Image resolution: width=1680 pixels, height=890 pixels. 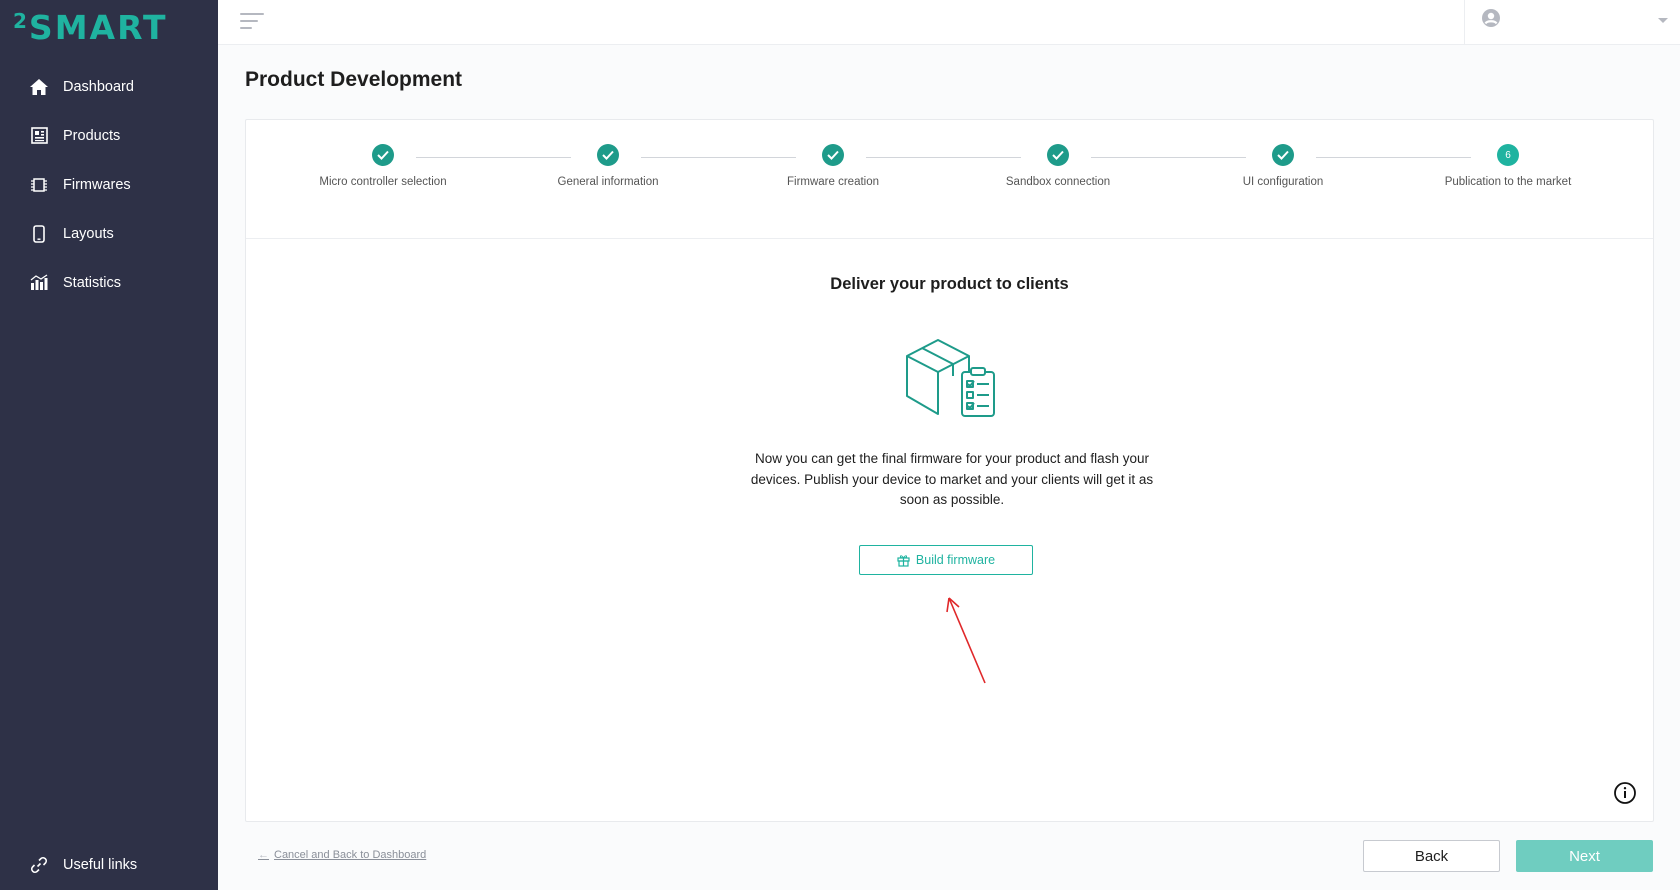 I want to click on step-label: General information, so click(x=608, y=182).